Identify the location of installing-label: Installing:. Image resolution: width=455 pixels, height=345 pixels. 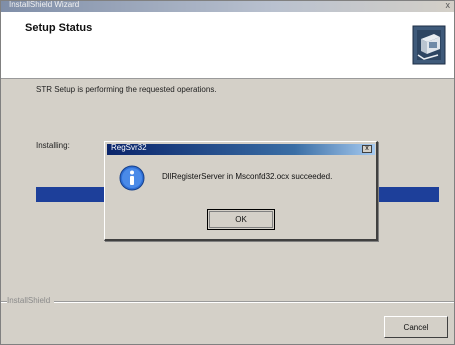
(53, 145).